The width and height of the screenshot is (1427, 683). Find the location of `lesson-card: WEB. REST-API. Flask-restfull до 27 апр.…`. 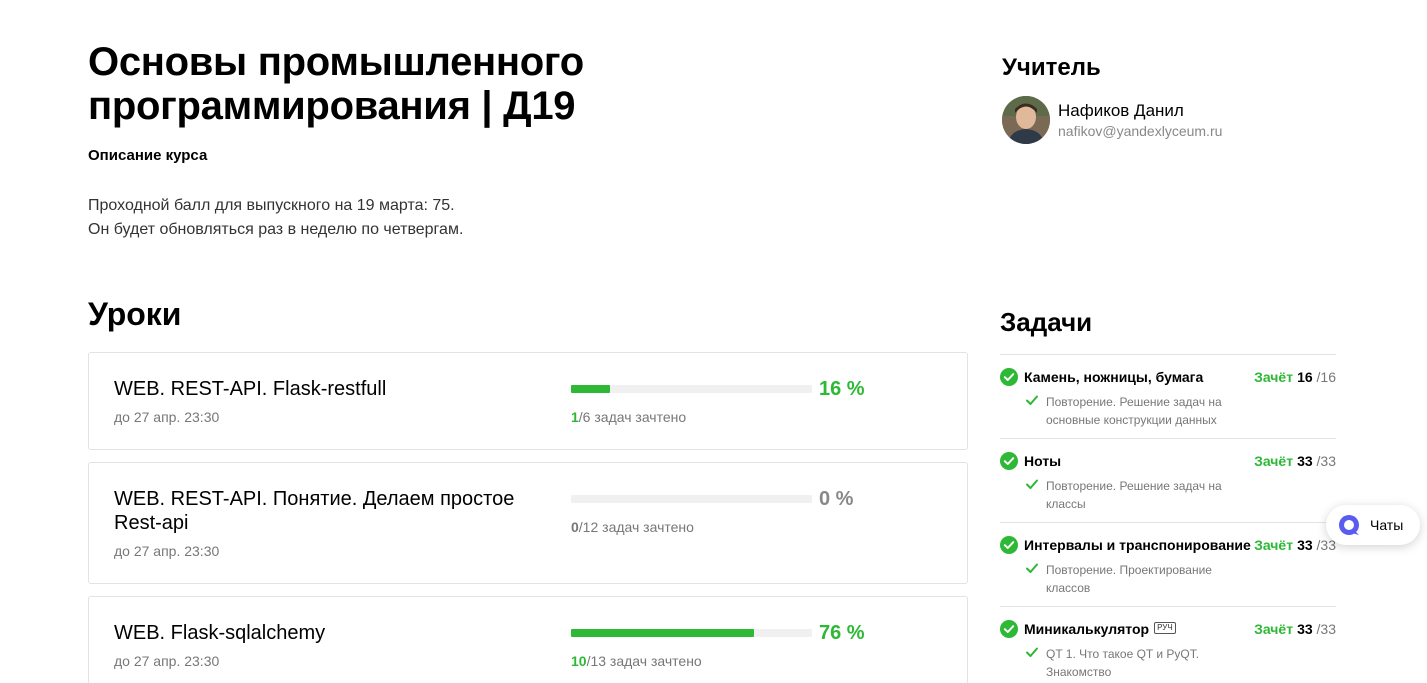

lesson-card: WEB. REST-API. Flask-restfull до 27 апр.… is located at coordinates (528, 401).